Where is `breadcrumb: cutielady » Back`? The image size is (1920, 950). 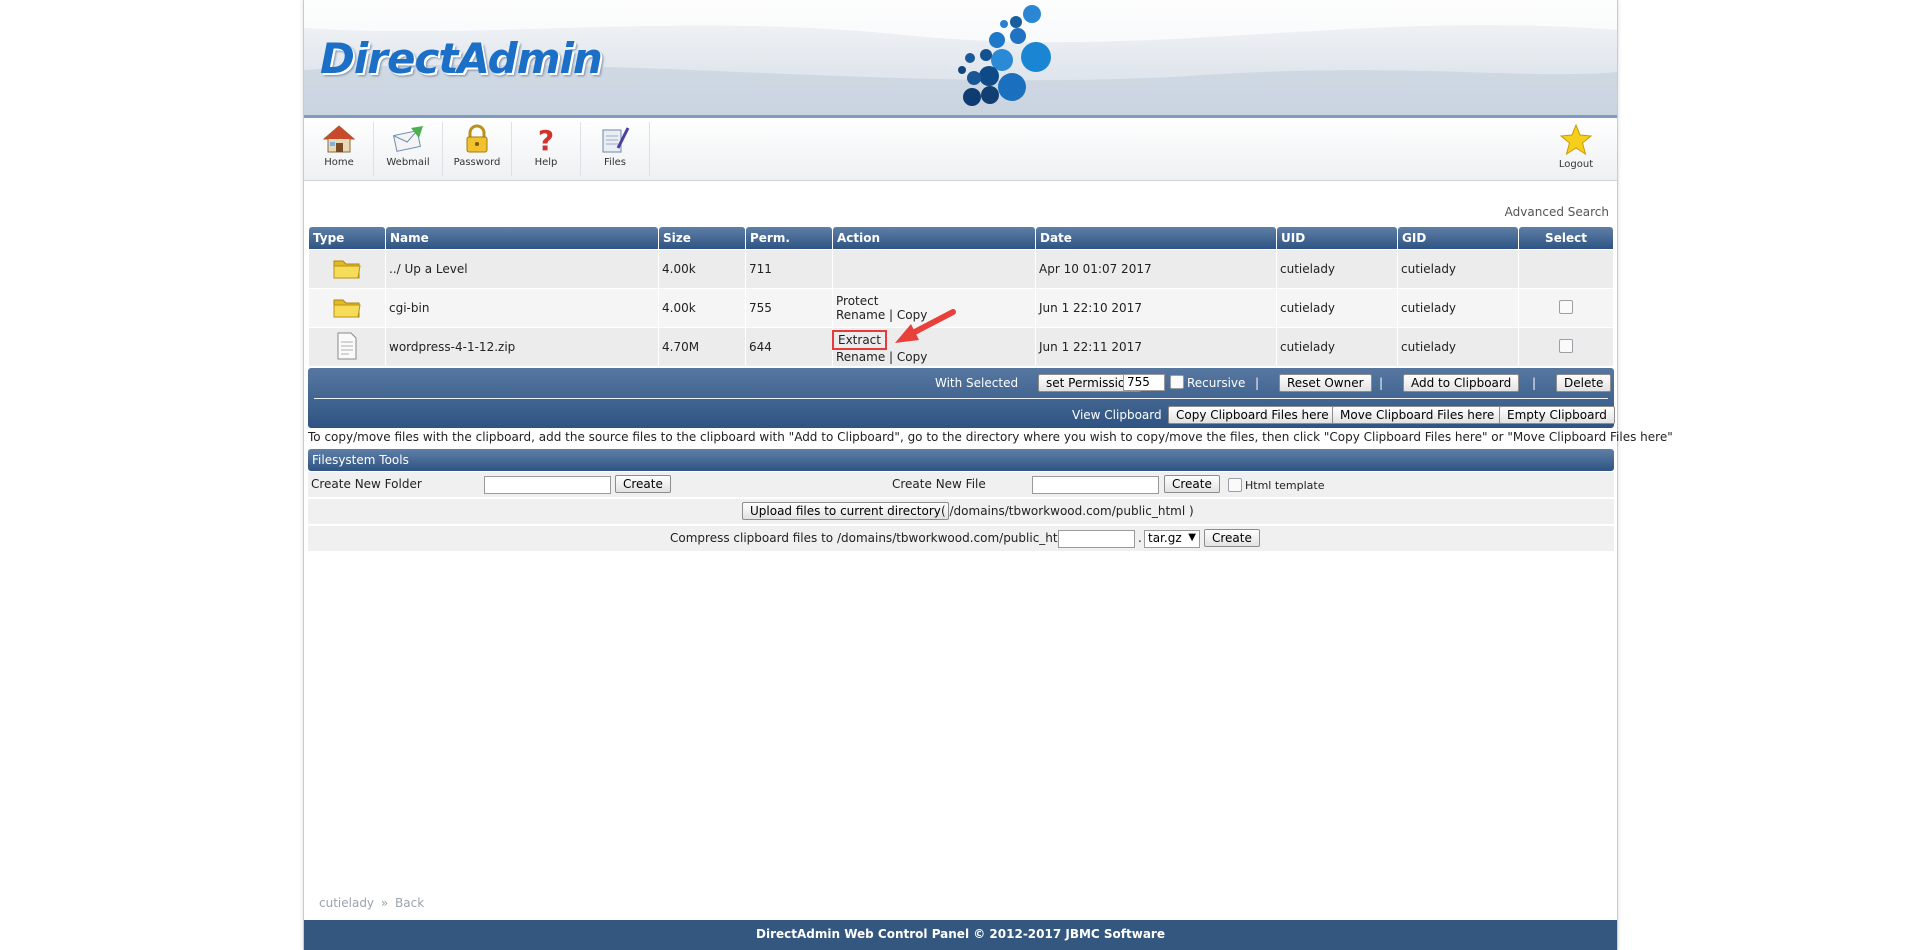
breadcrumb: cutielady » Back is located at coordinates (371, 903).